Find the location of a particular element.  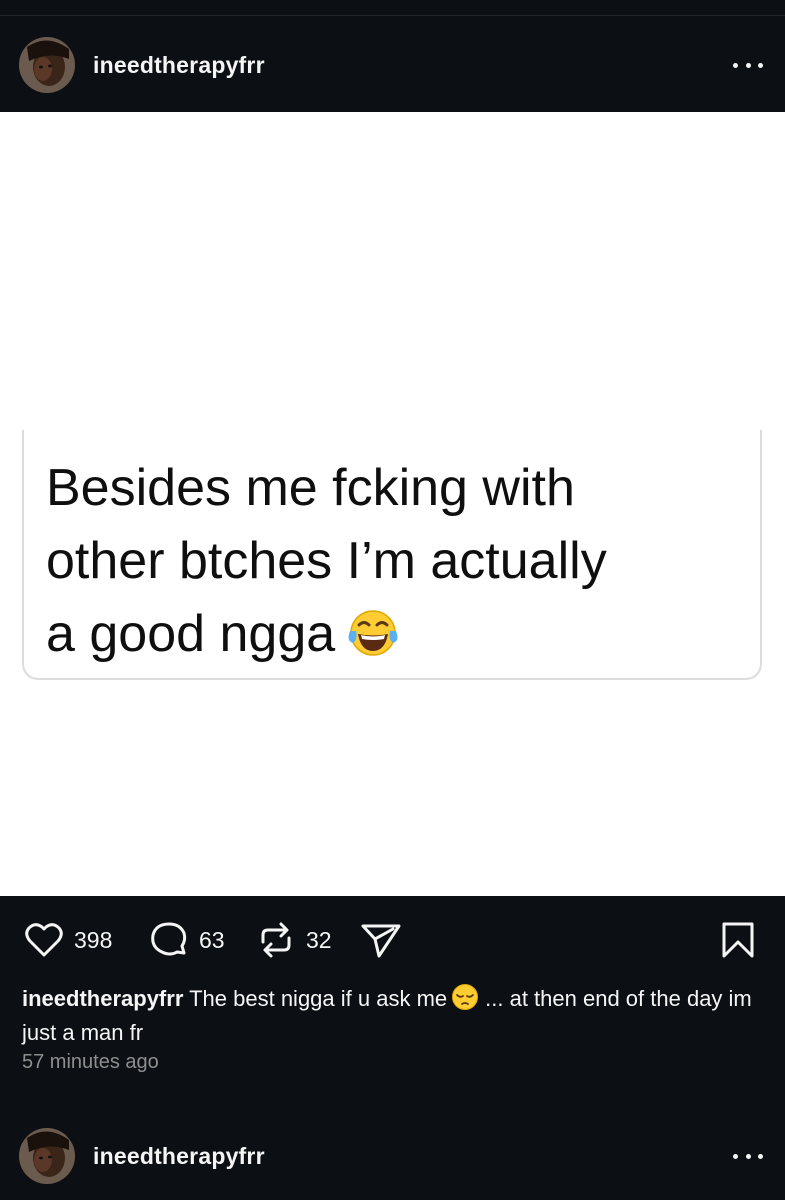

face-with-tears-of-joy-icon is located at coordinates (373, 642).